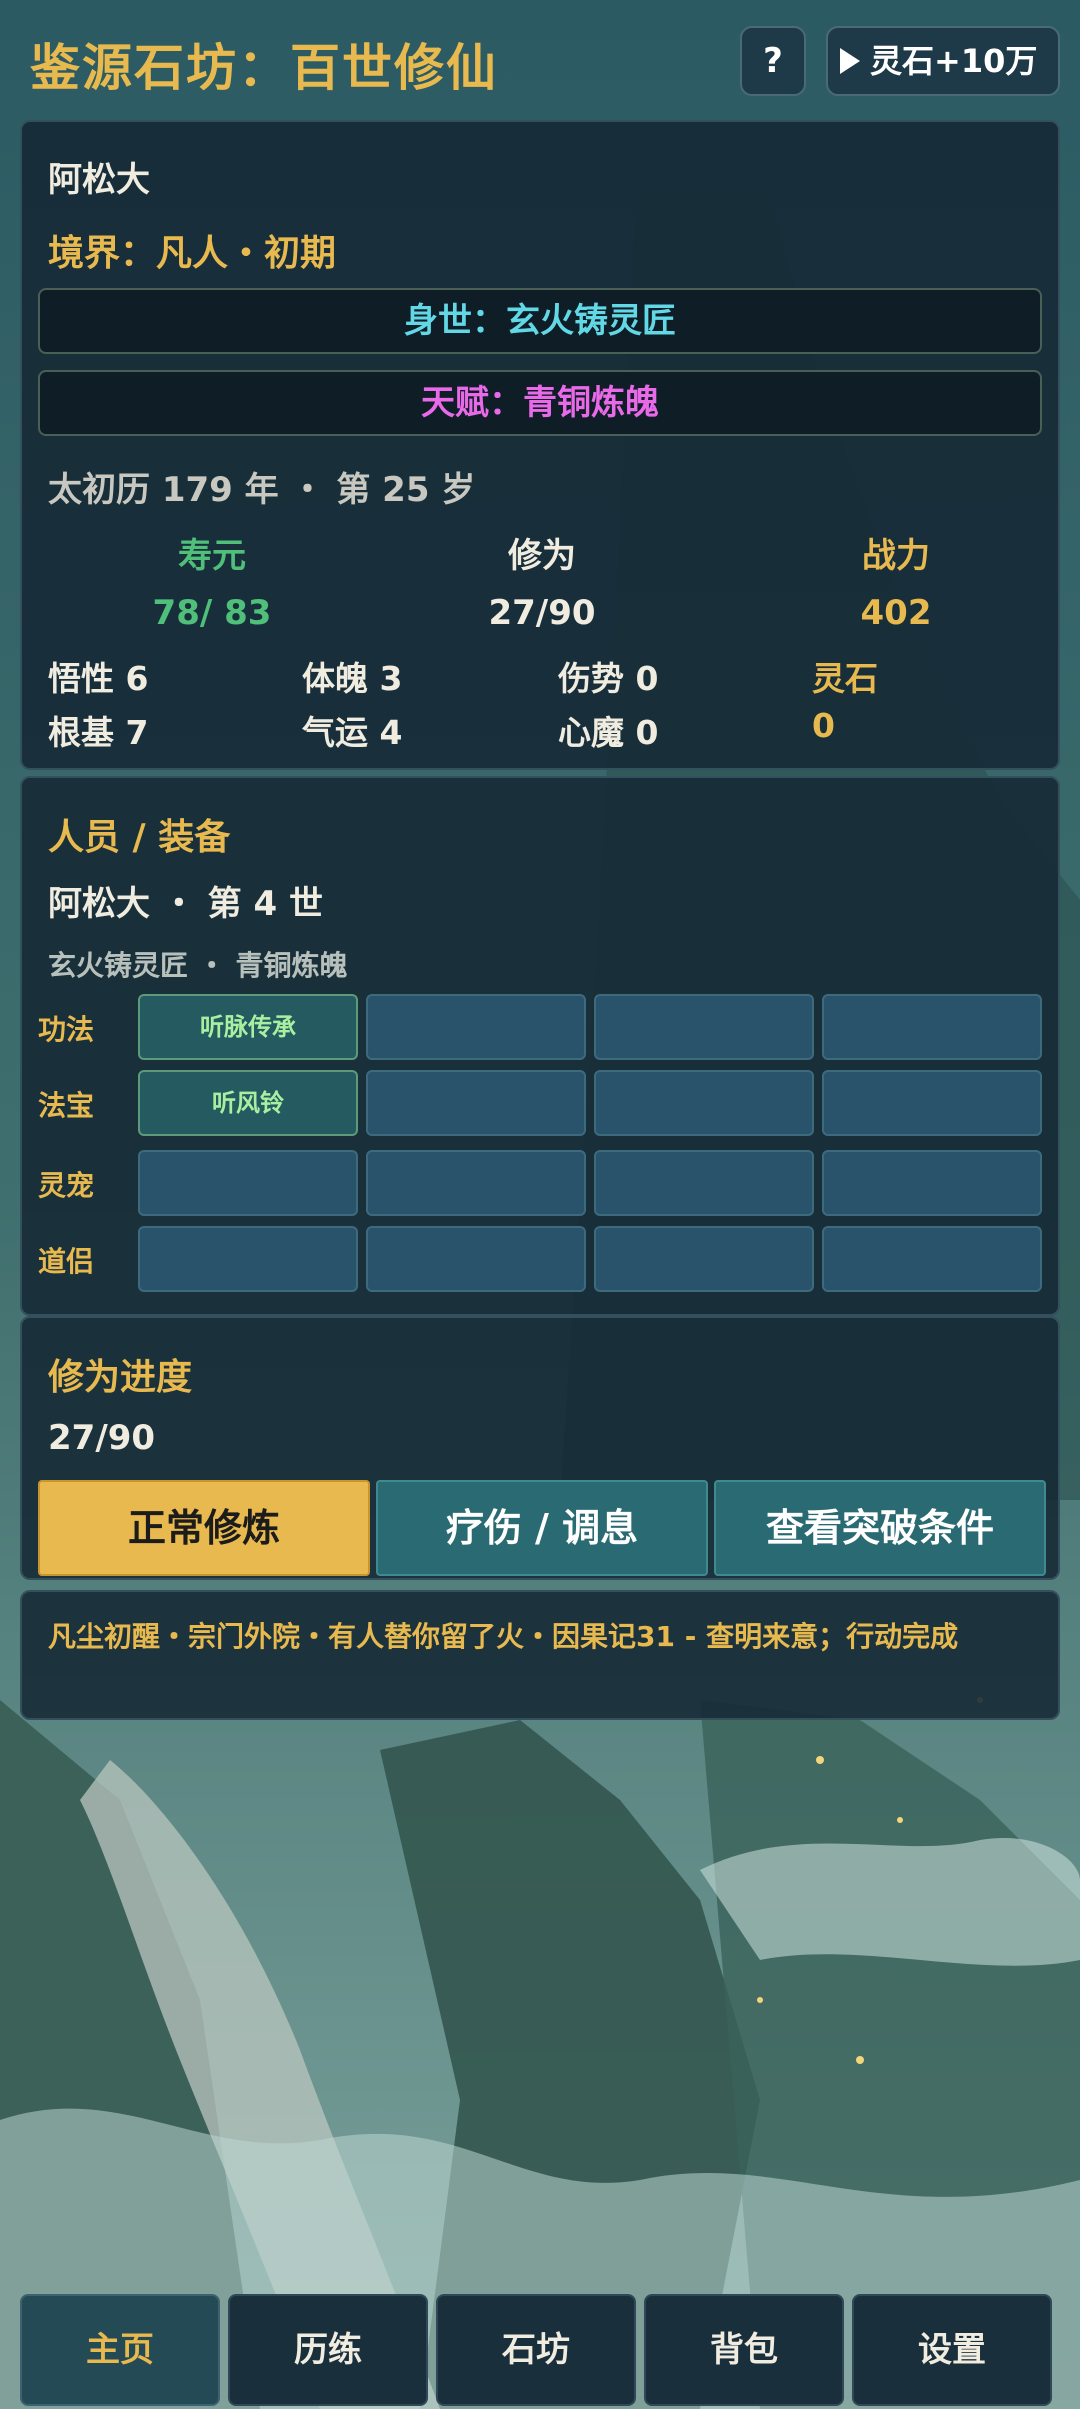  Describe the element at coordinates (98, 678) in the screenshot. I see `attr-comprehension: 悟性 6` at that location.